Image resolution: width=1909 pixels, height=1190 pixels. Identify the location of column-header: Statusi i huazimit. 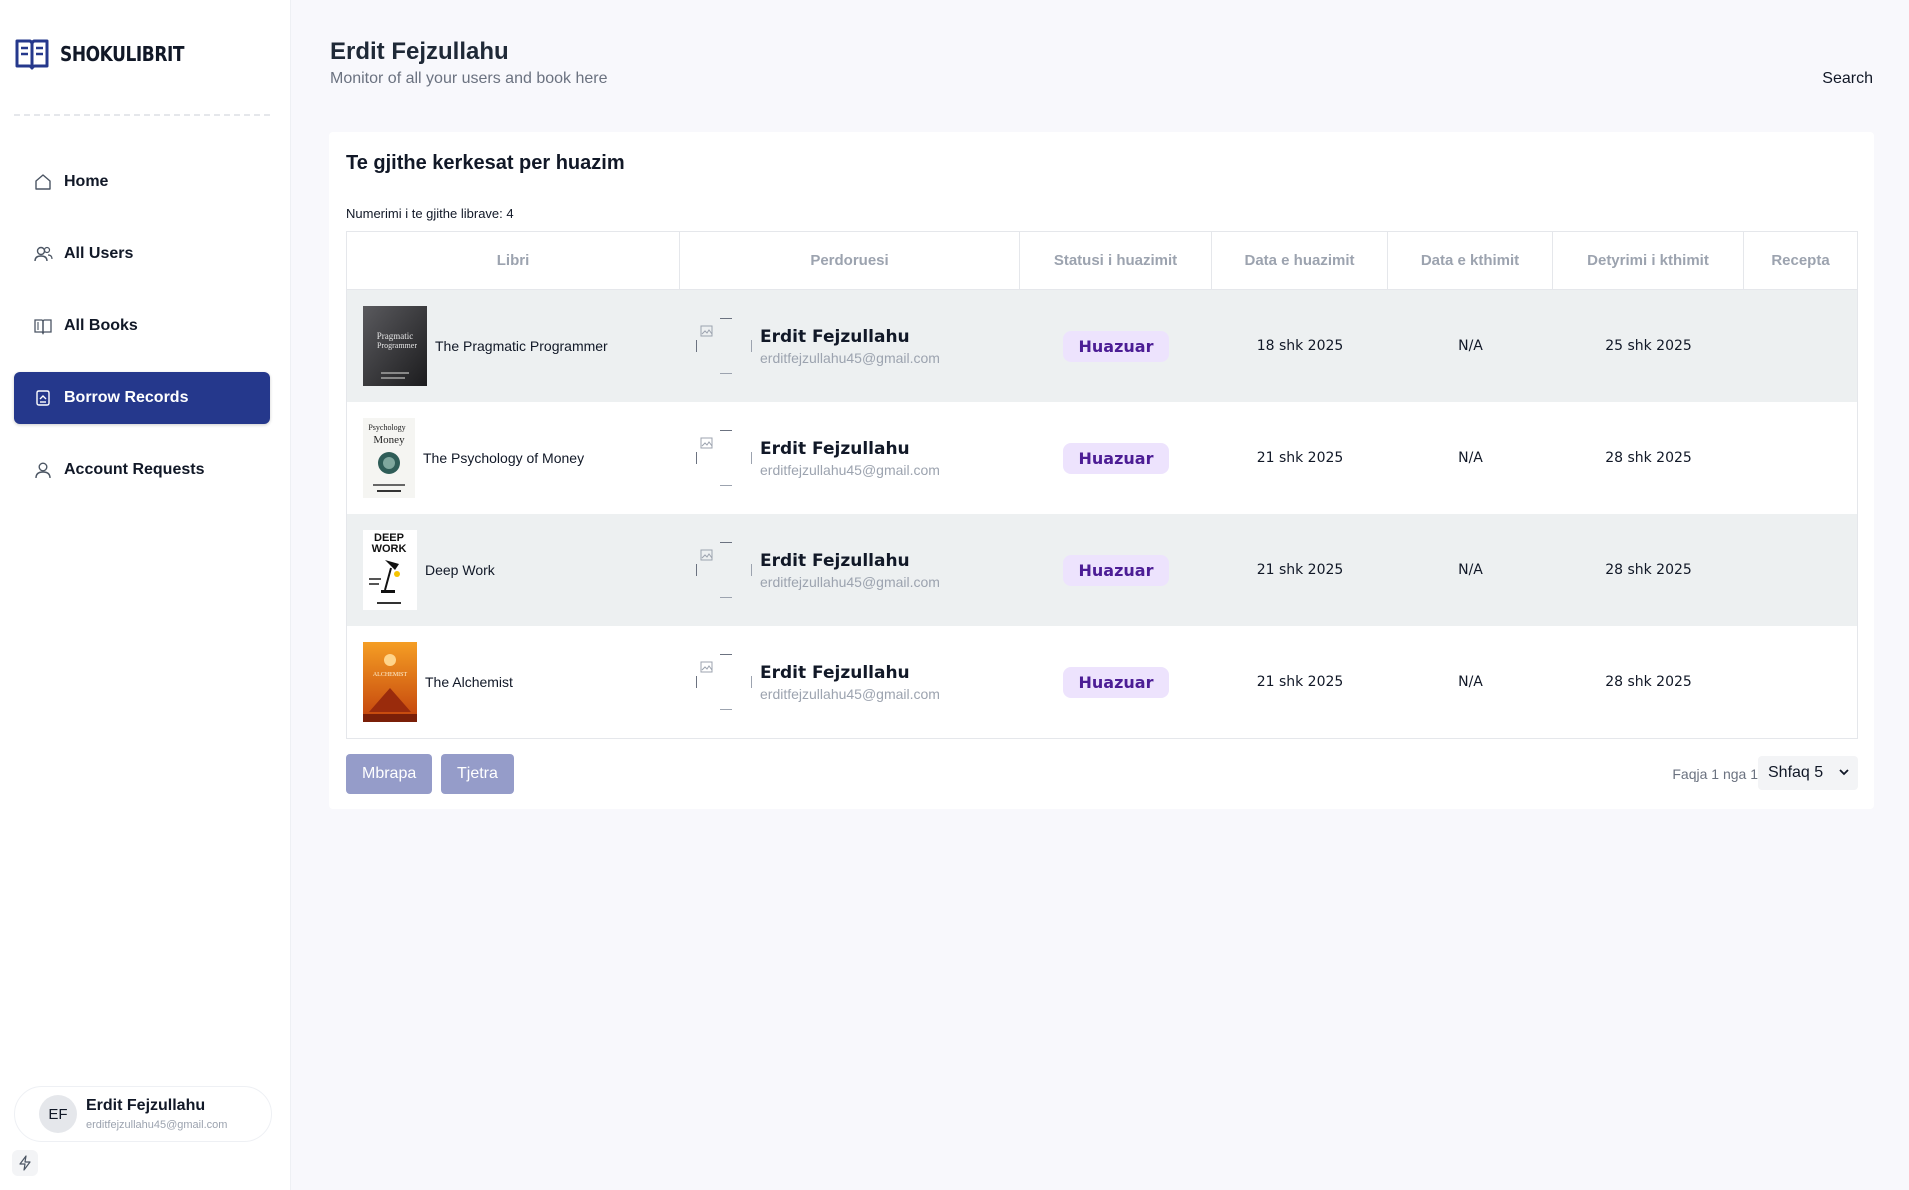
(1116, 260).